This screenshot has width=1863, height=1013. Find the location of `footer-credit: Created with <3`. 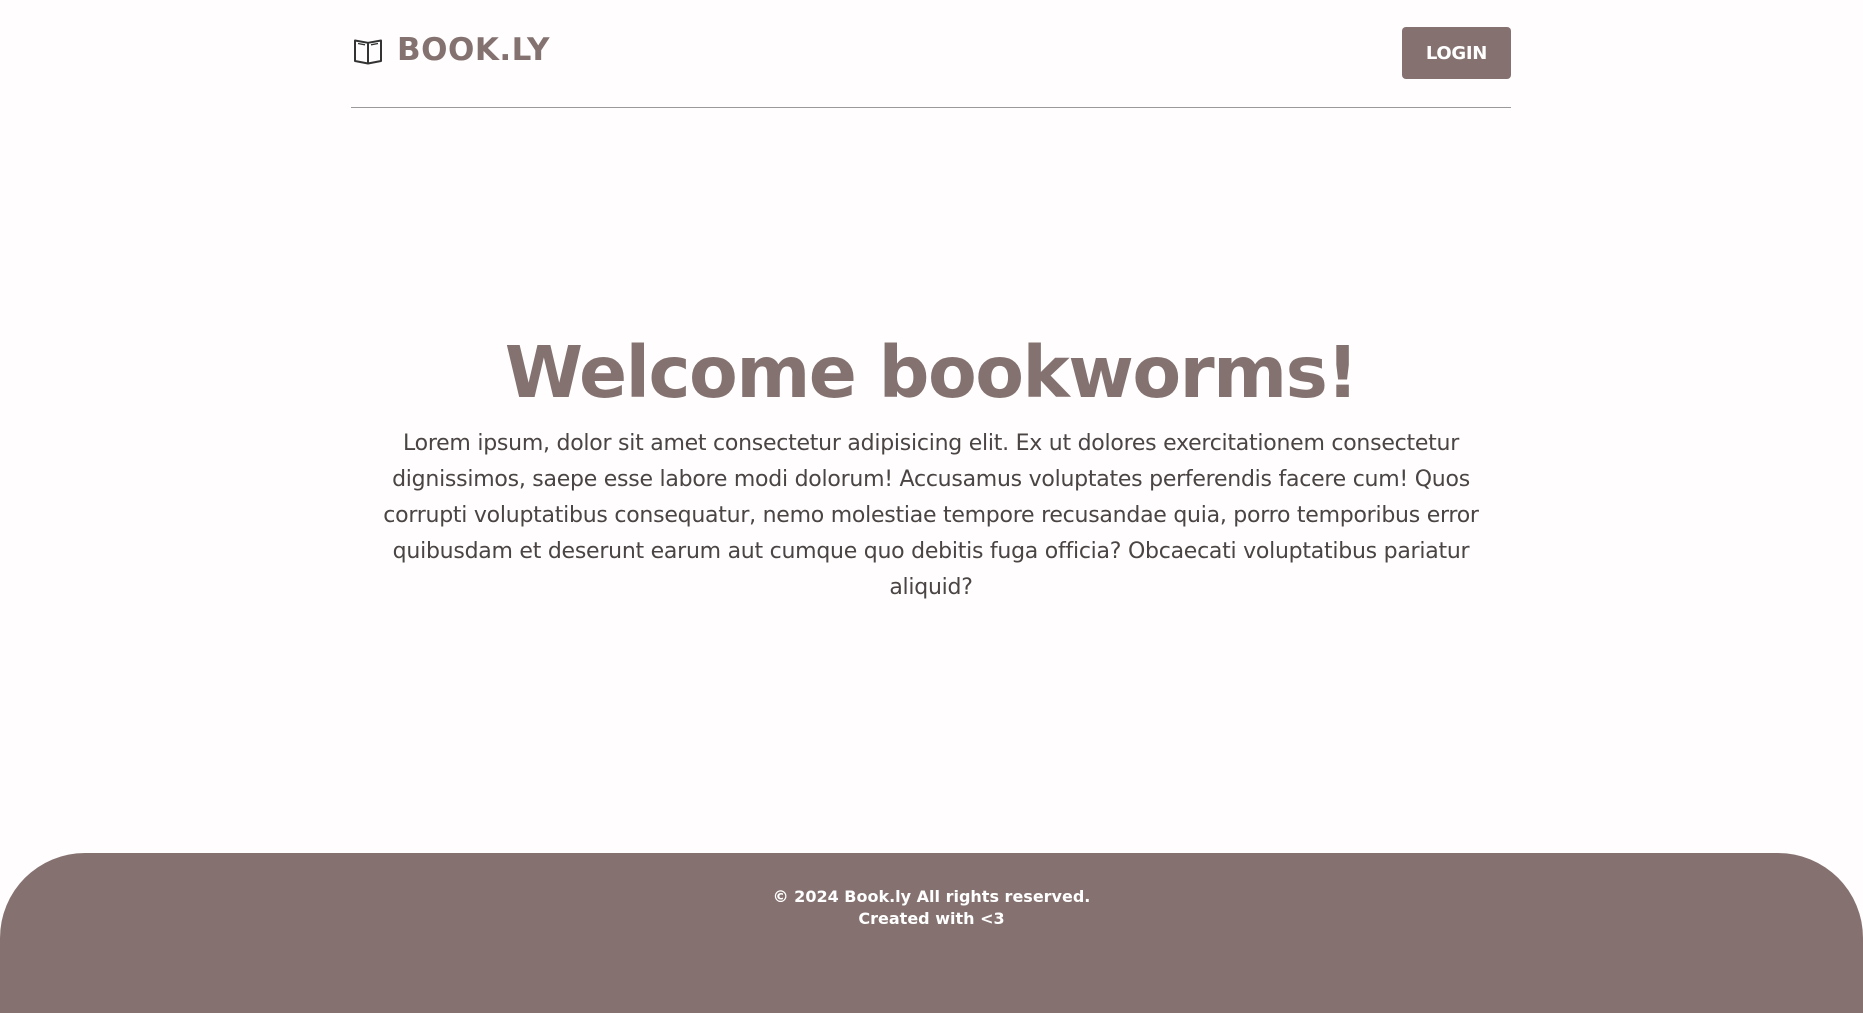

footer-credit: Created with <3 is located at coordinates (931, 918).